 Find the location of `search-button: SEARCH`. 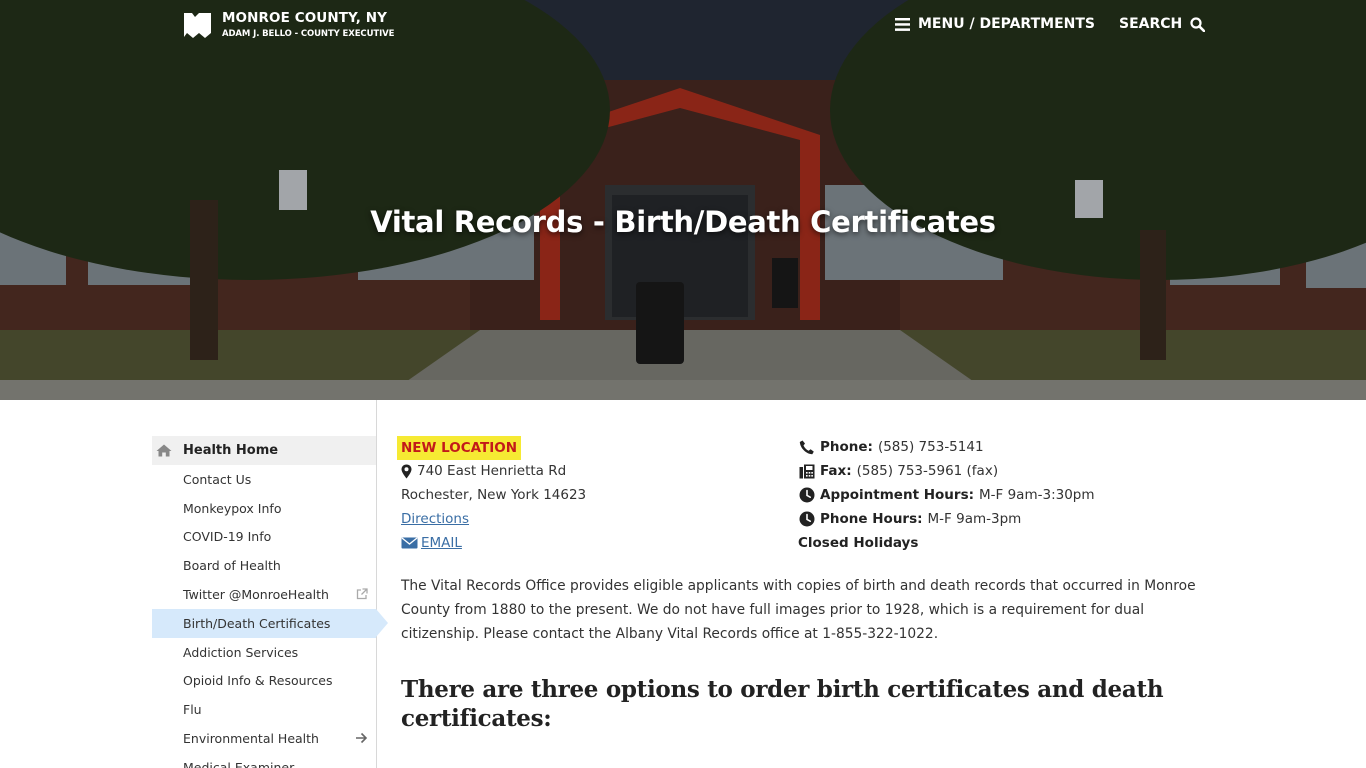

search-button: SEARCH is located at coordinates (1162, 24).